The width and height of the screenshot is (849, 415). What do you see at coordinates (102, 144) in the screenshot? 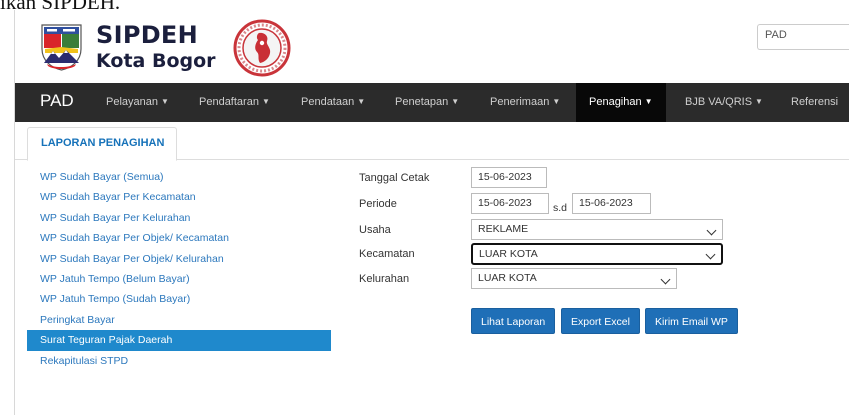
I see `tab-laporan-penagihan: LAPORAN PENAGIHAN` at bounding box center [102, 144].